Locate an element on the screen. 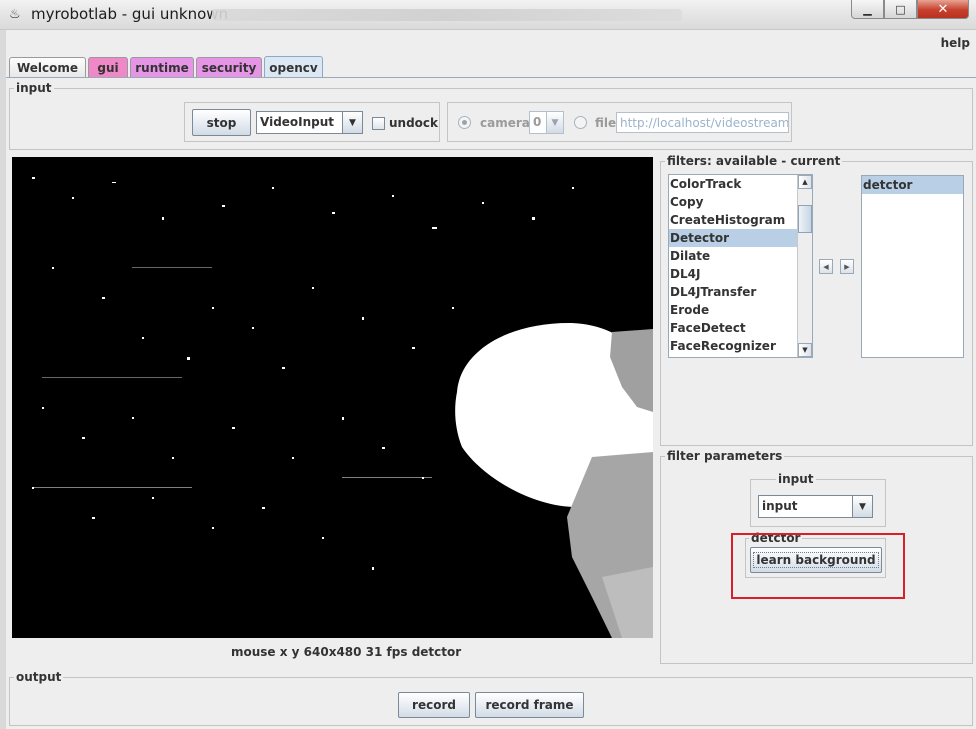  minimize-button: ▁ is located at coordinates (867, 9).